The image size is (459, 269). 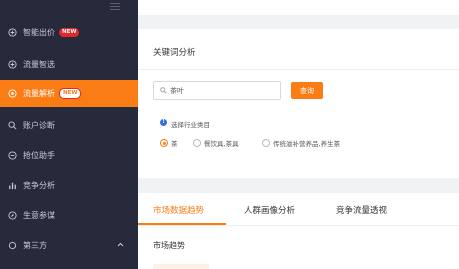 What do you see at coordinates (39, 125) in the screenshot?
I see `sidebar-item-label: 账户诊断` at bounding box center [39, 125].